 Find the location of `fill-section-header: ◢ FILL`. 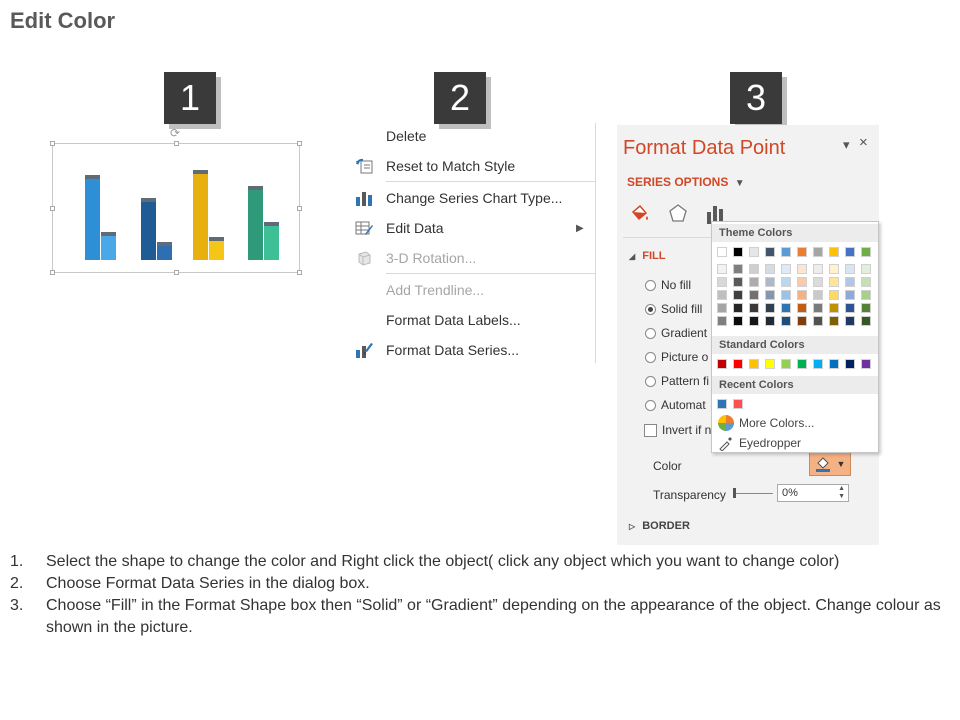

fill-section-header: ◢ FILL is located at coordinates (647, 256).